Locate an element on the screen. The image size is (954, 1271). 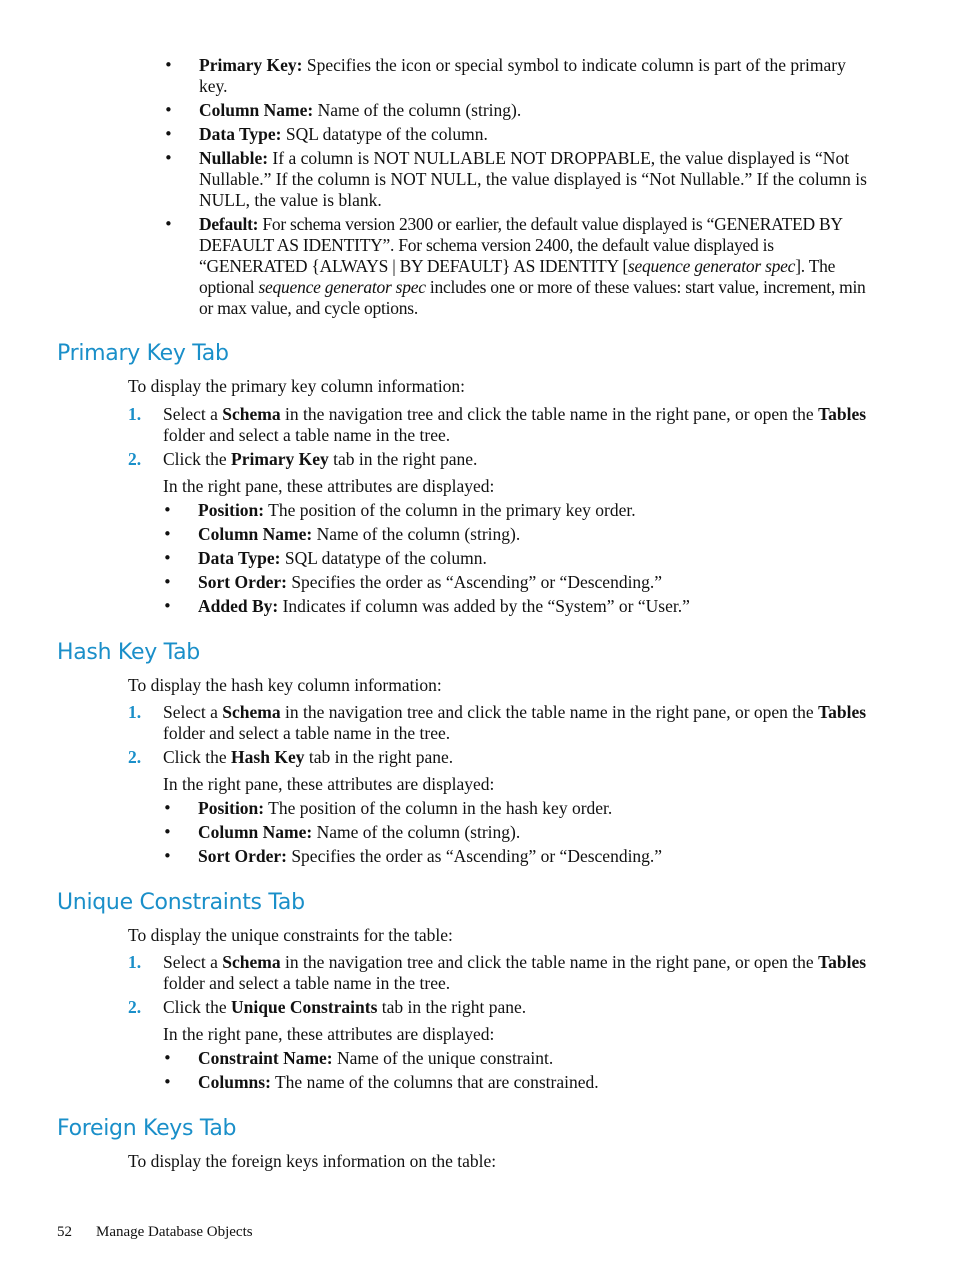
chapter-title: Manage Database Objects is located at coordinates (174, 1232).